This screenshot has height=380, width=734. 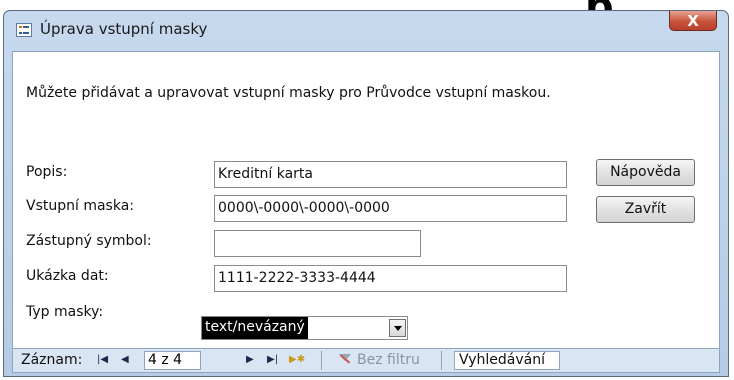 I want to click on record-label: Záznam:, so click(x=52, y=360).